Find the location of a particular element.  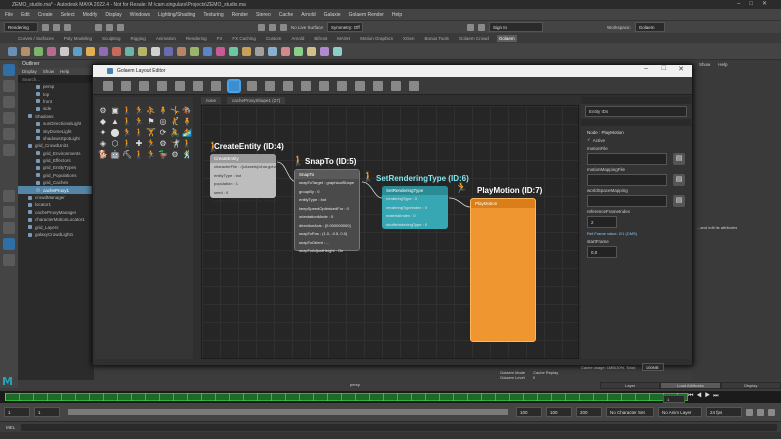

shelf-tab: Animation is located at coordinates (166, 38).